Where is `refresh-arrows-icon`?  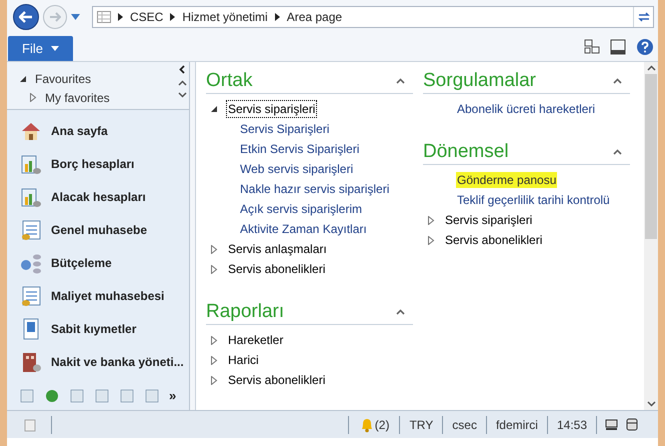 refresh-arrows-icon is located at coordinates (644, 17).